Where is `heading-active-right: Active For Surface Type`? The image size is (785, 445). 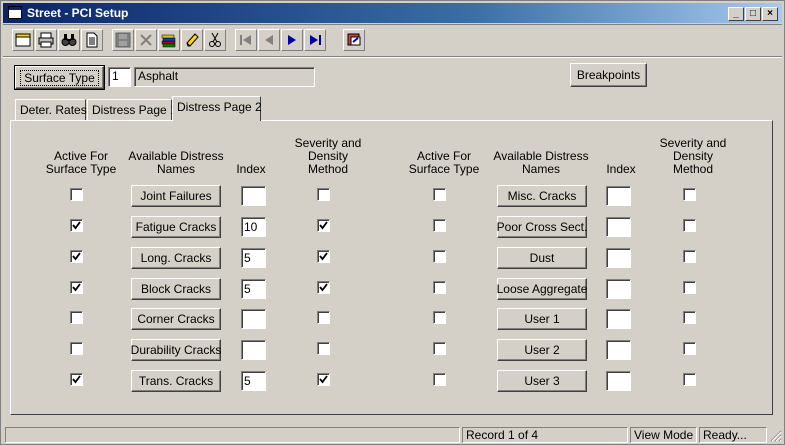
heading-active-right: Active For Surface Type is located at coordinates (444, 162).